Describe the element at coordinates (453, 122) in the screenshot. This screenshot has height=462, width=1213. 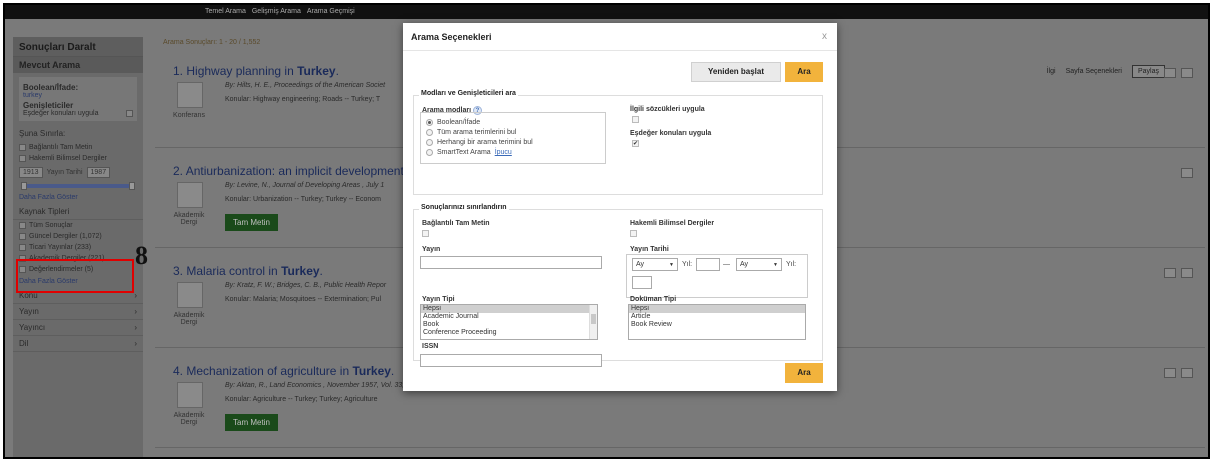
I see `mode-boolean: Boolean/İfade` at that location.